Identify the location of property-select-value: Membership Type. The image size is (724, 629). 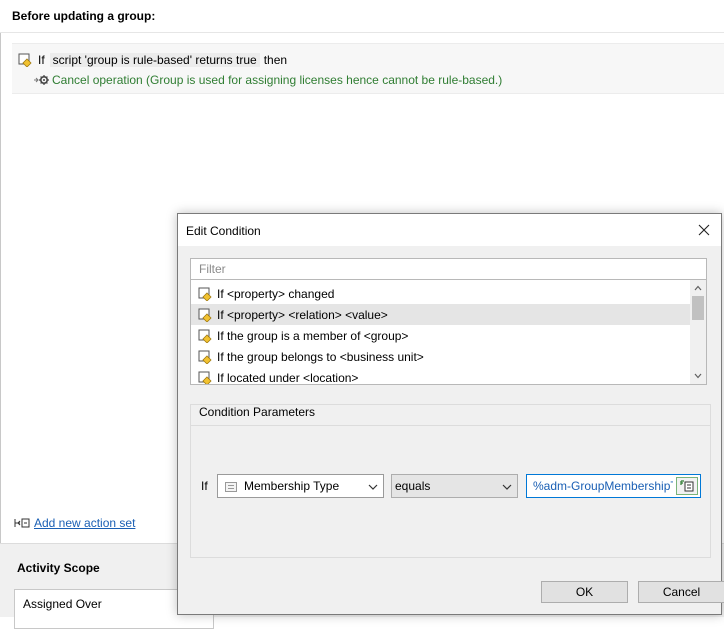
(292, 486).